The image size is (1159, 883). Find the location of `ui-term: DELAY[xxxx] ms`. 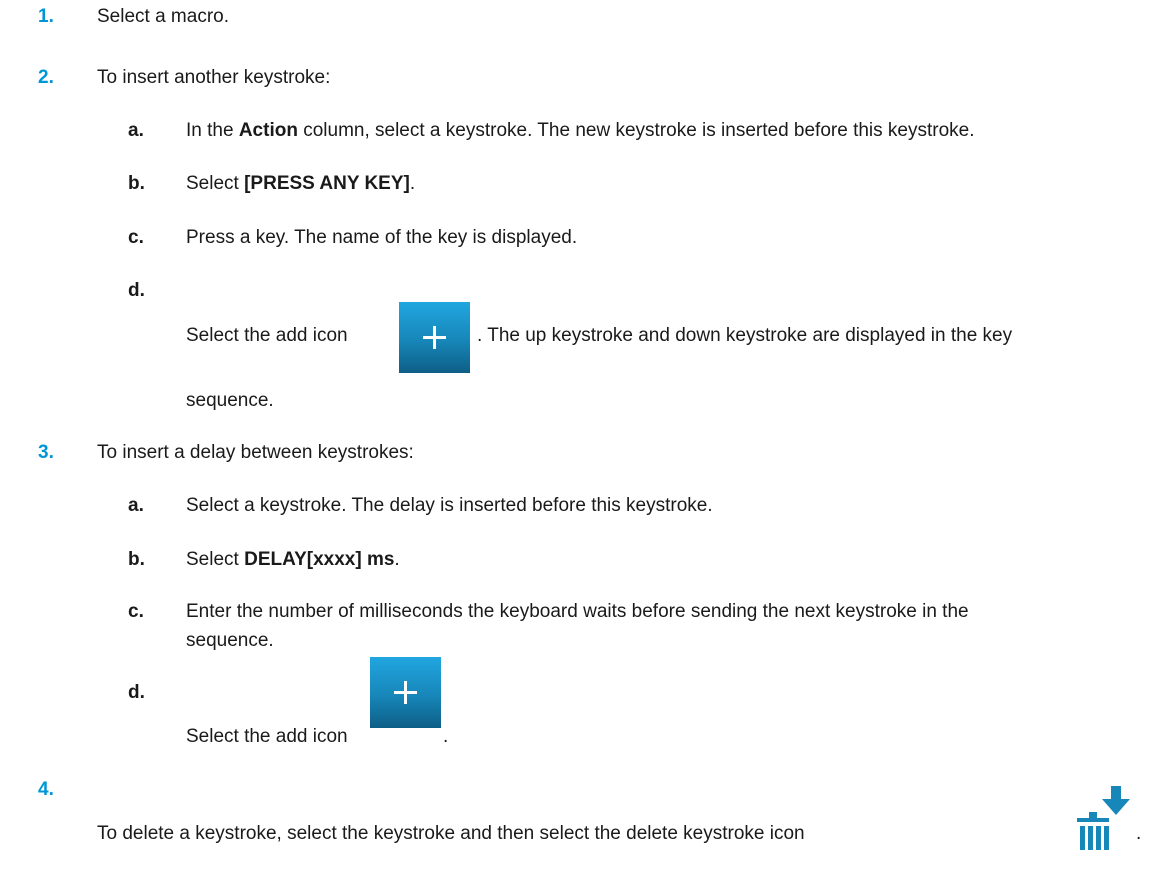

ui-term: DELAY[xxxx] ms is located at coordinates (319, 559).